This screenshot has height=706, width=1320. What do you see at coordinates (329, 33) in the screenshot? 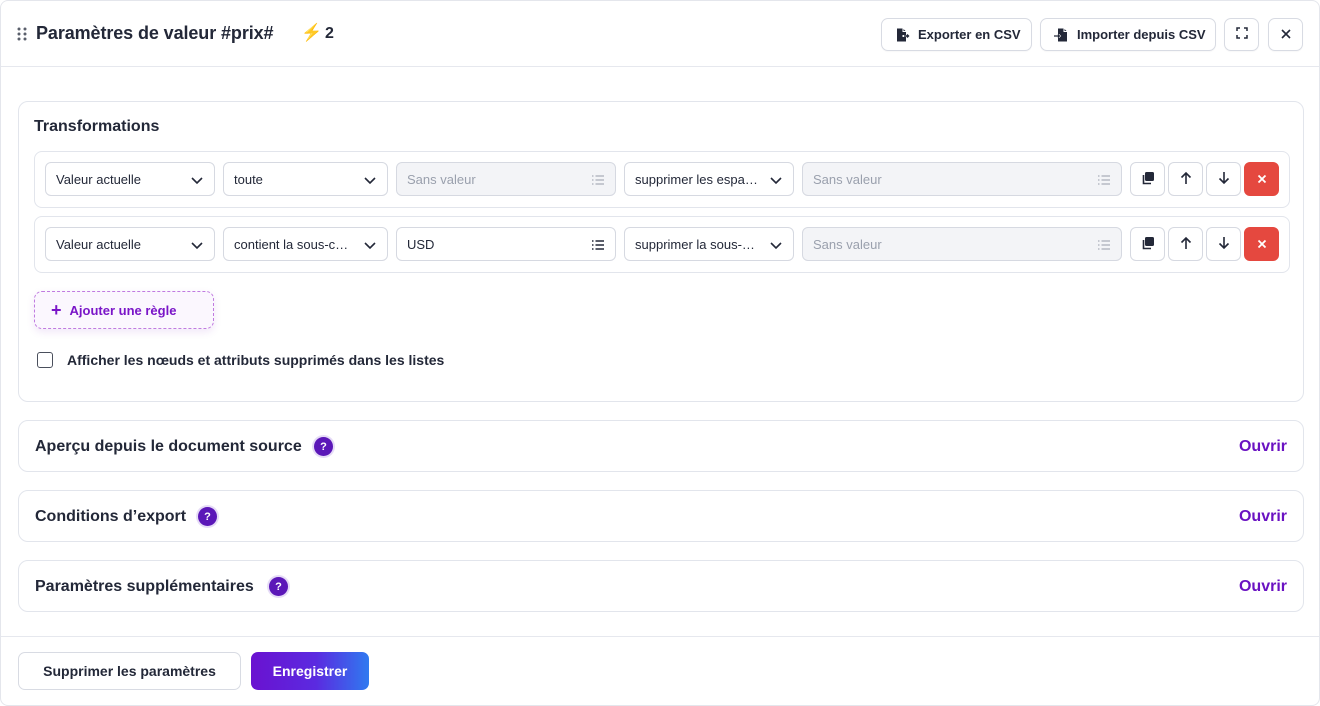
I see `usage-count: 2` at bounding box center [329, 33].